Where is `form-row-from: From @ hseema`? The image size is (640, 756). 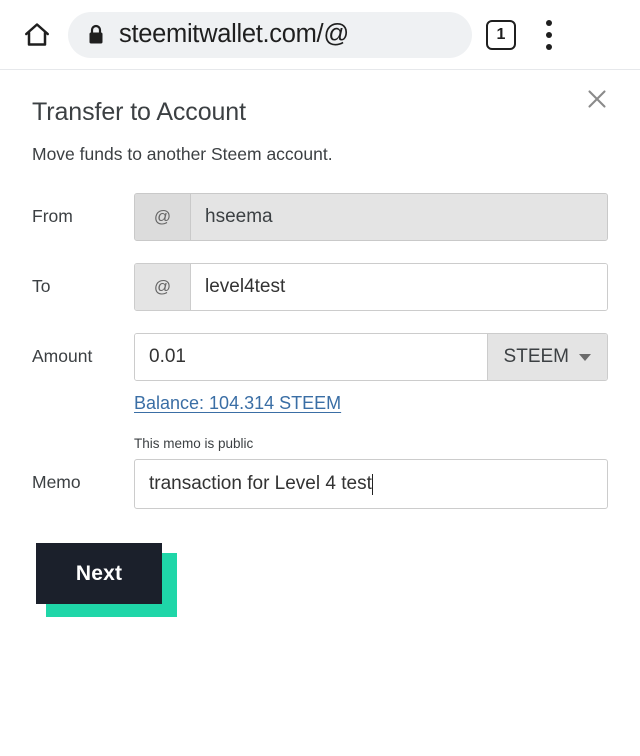
form-row-from: From @ hseema is located at coordinates (320, 217).